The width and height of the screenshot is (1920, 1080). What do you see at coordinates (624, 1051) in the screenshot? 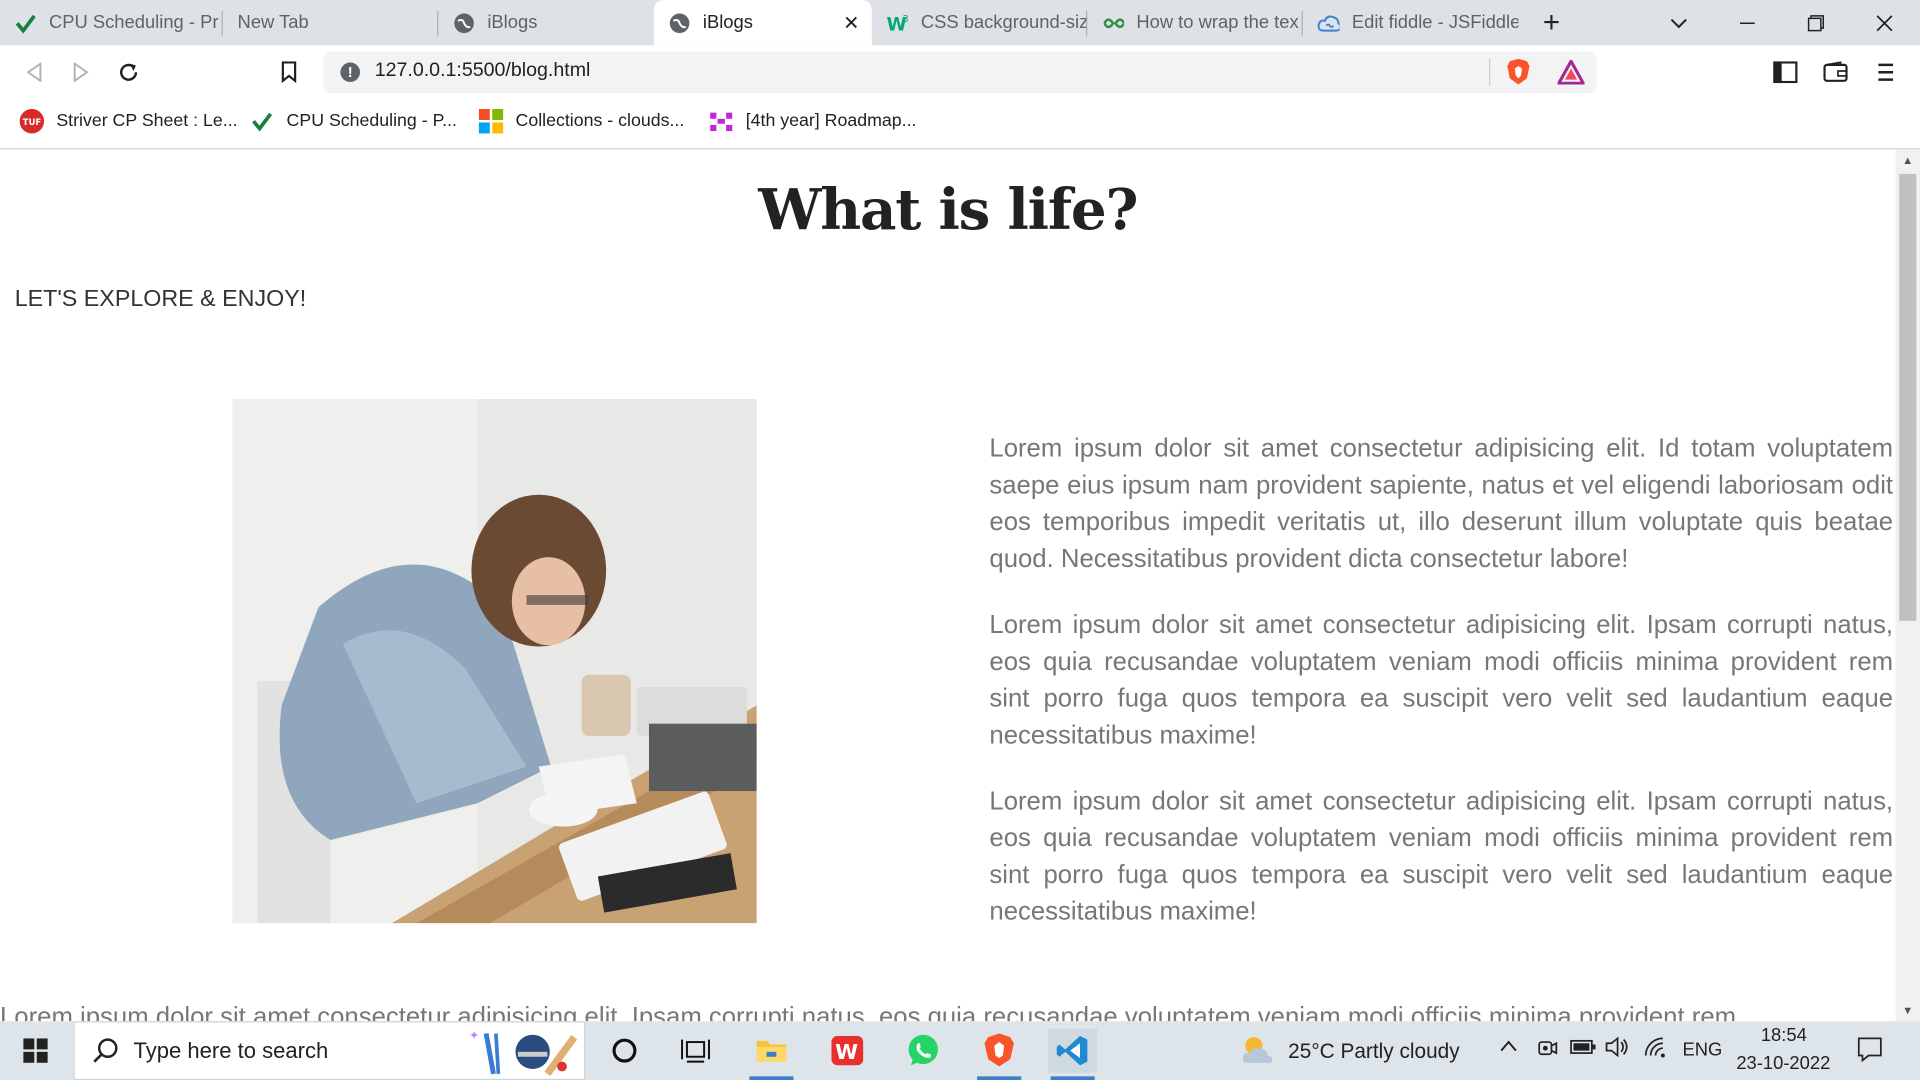
I see `cortana-icon` at bounding box center [624, 1051].